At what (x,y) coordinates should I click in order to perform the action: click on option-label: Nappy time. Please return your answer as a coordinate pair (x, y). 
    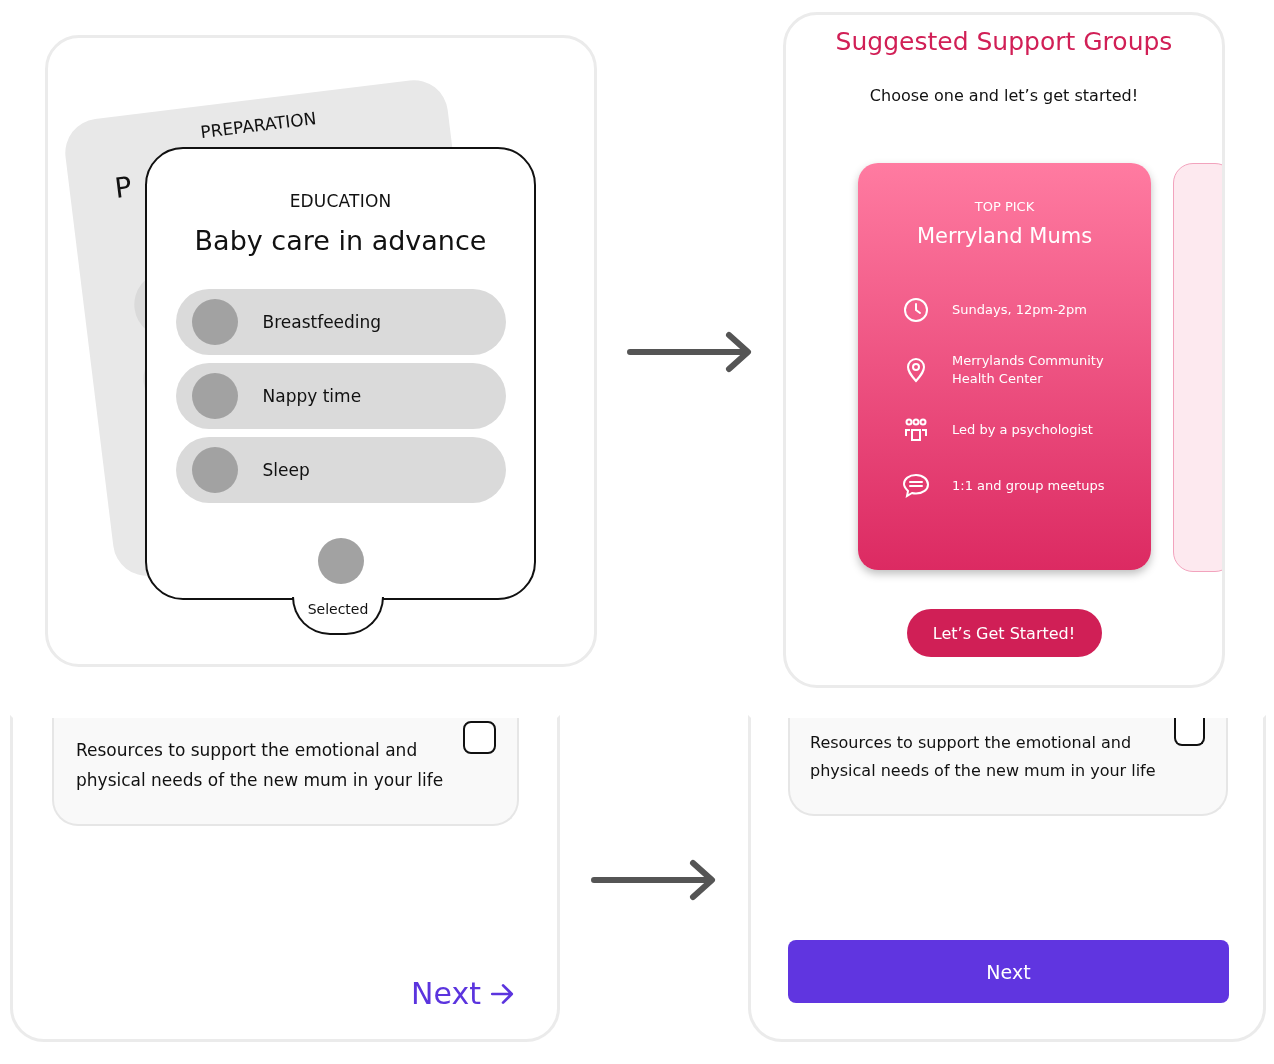
    Looking at the image, I should click on (312, 396).